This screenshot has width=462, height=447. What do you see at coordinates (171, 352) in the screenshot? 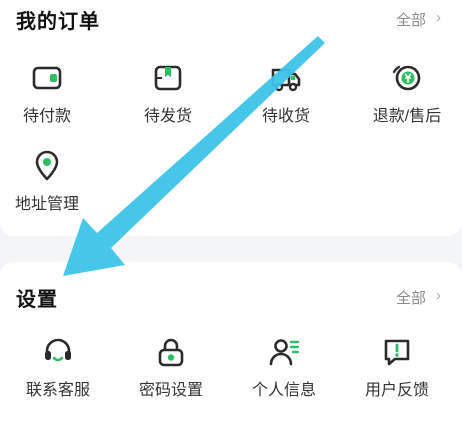
I see `lock-icon` at bounding box center [171, 352].